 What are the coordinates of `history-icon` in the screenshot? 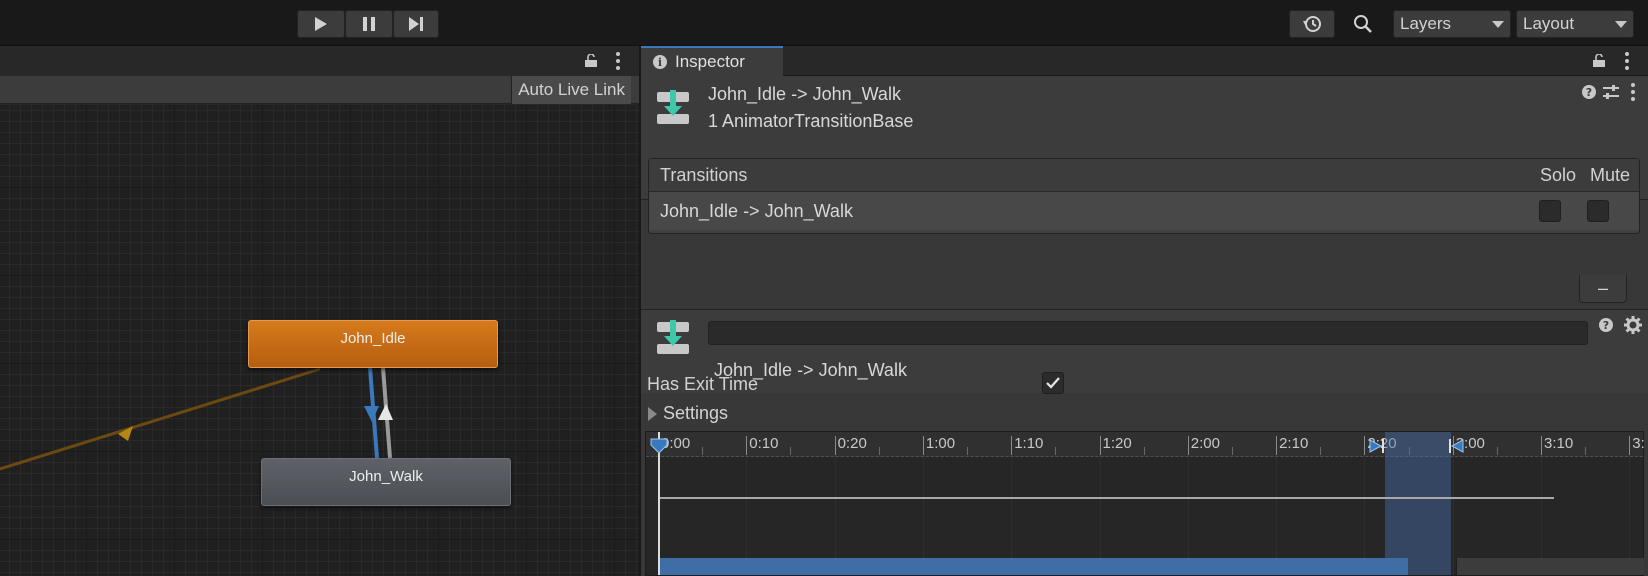 It's located at (1312, 24).